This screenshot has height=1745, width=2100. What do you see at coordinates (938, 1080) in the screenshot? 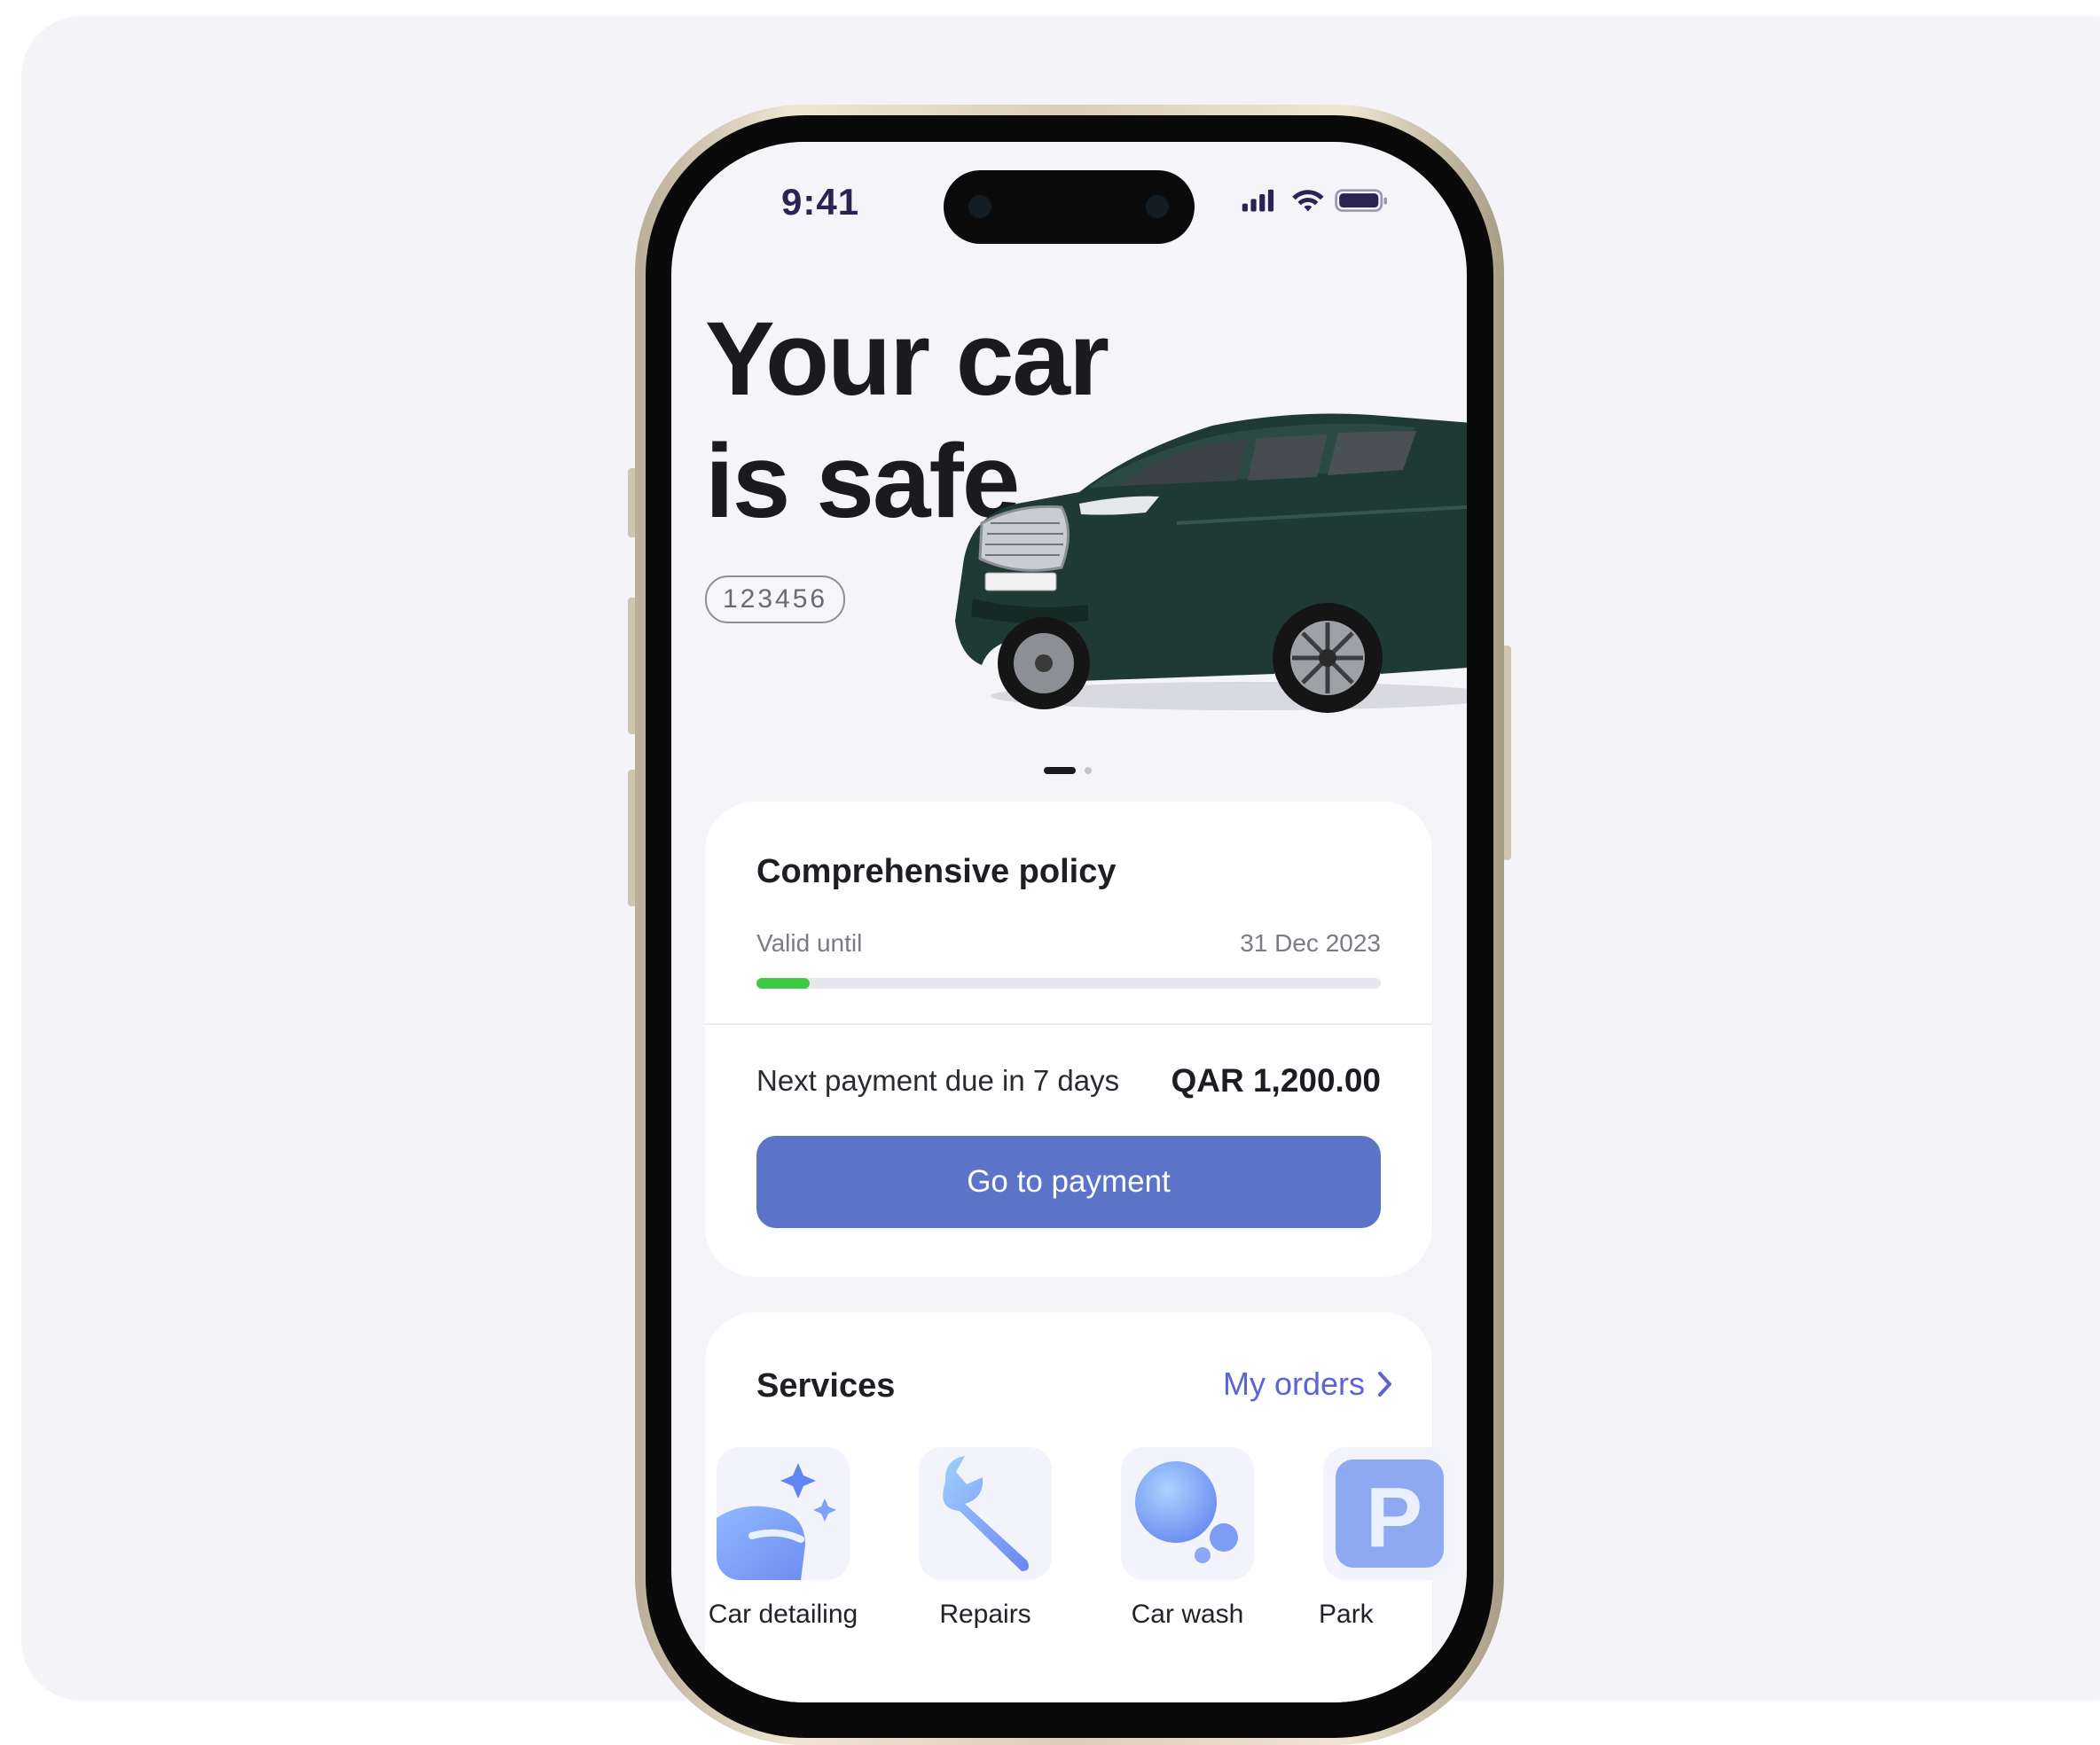
I see `payment-due-label: Next payment due in 7 days` at bounding box center [938, 1080].